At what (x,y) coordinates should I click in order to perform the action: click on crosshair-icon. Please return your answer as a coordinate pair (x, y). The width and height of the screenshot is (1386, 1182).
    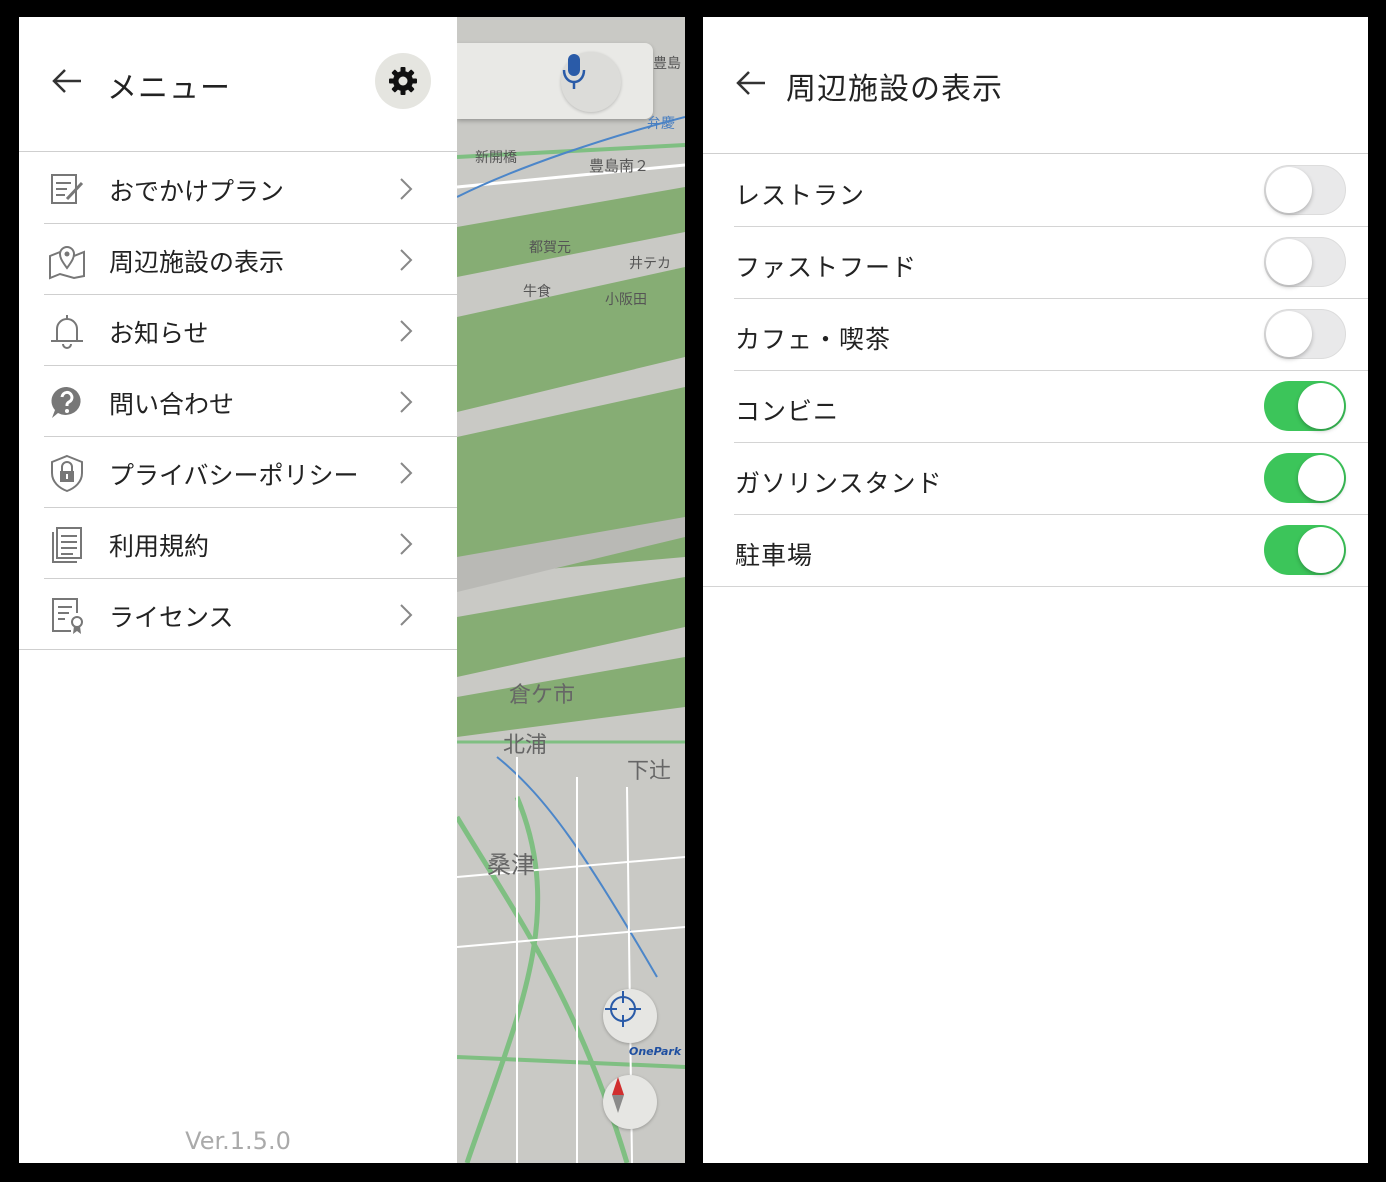
    Looking at the image, I should click on (623, 1009).